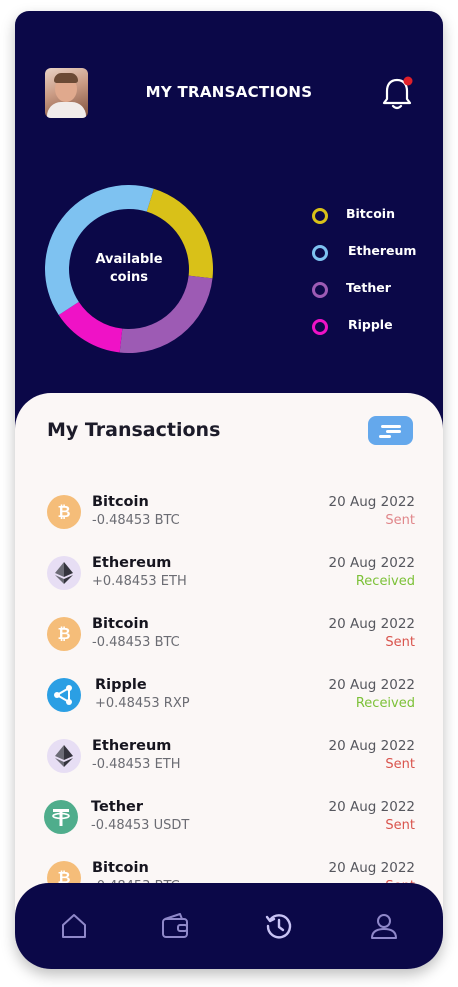  Describe the element at coordinates (175, 926) in the screenshot. I see `wallet-icon` at that location.